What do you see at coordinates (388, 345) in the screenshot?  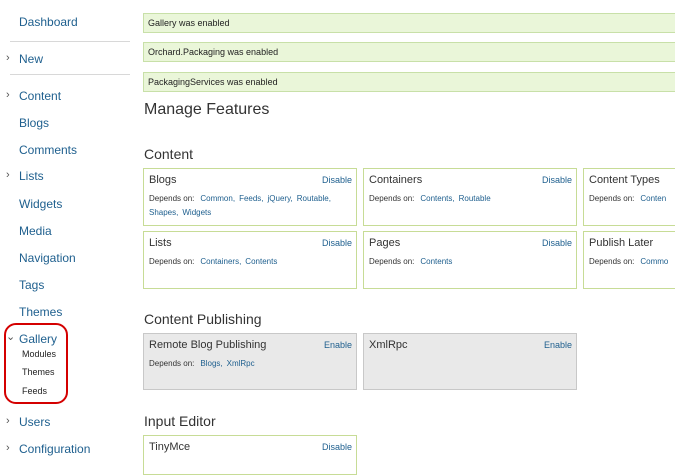 I see `feature-name: XmlRpc` at bounding box center [388, 345].